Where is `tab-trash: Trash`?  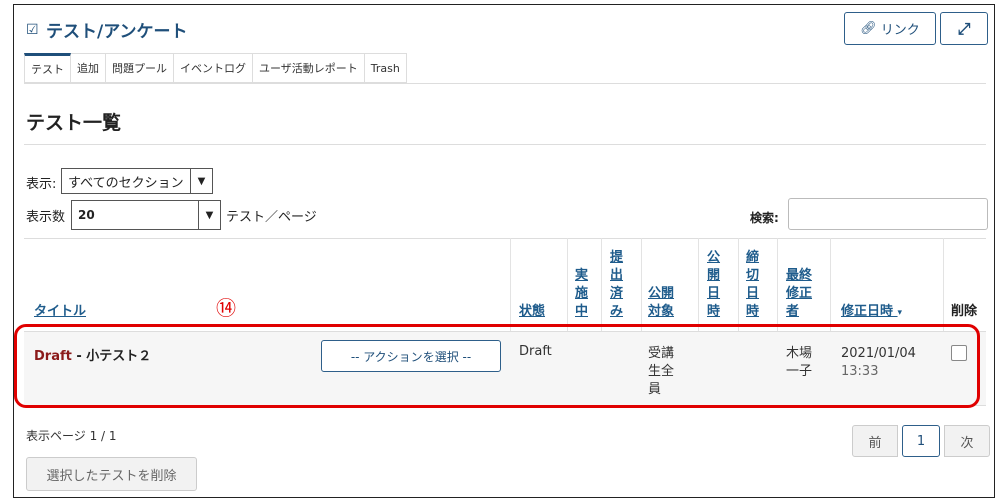 tab-trash: Trash is located at coordinates (385, 68).